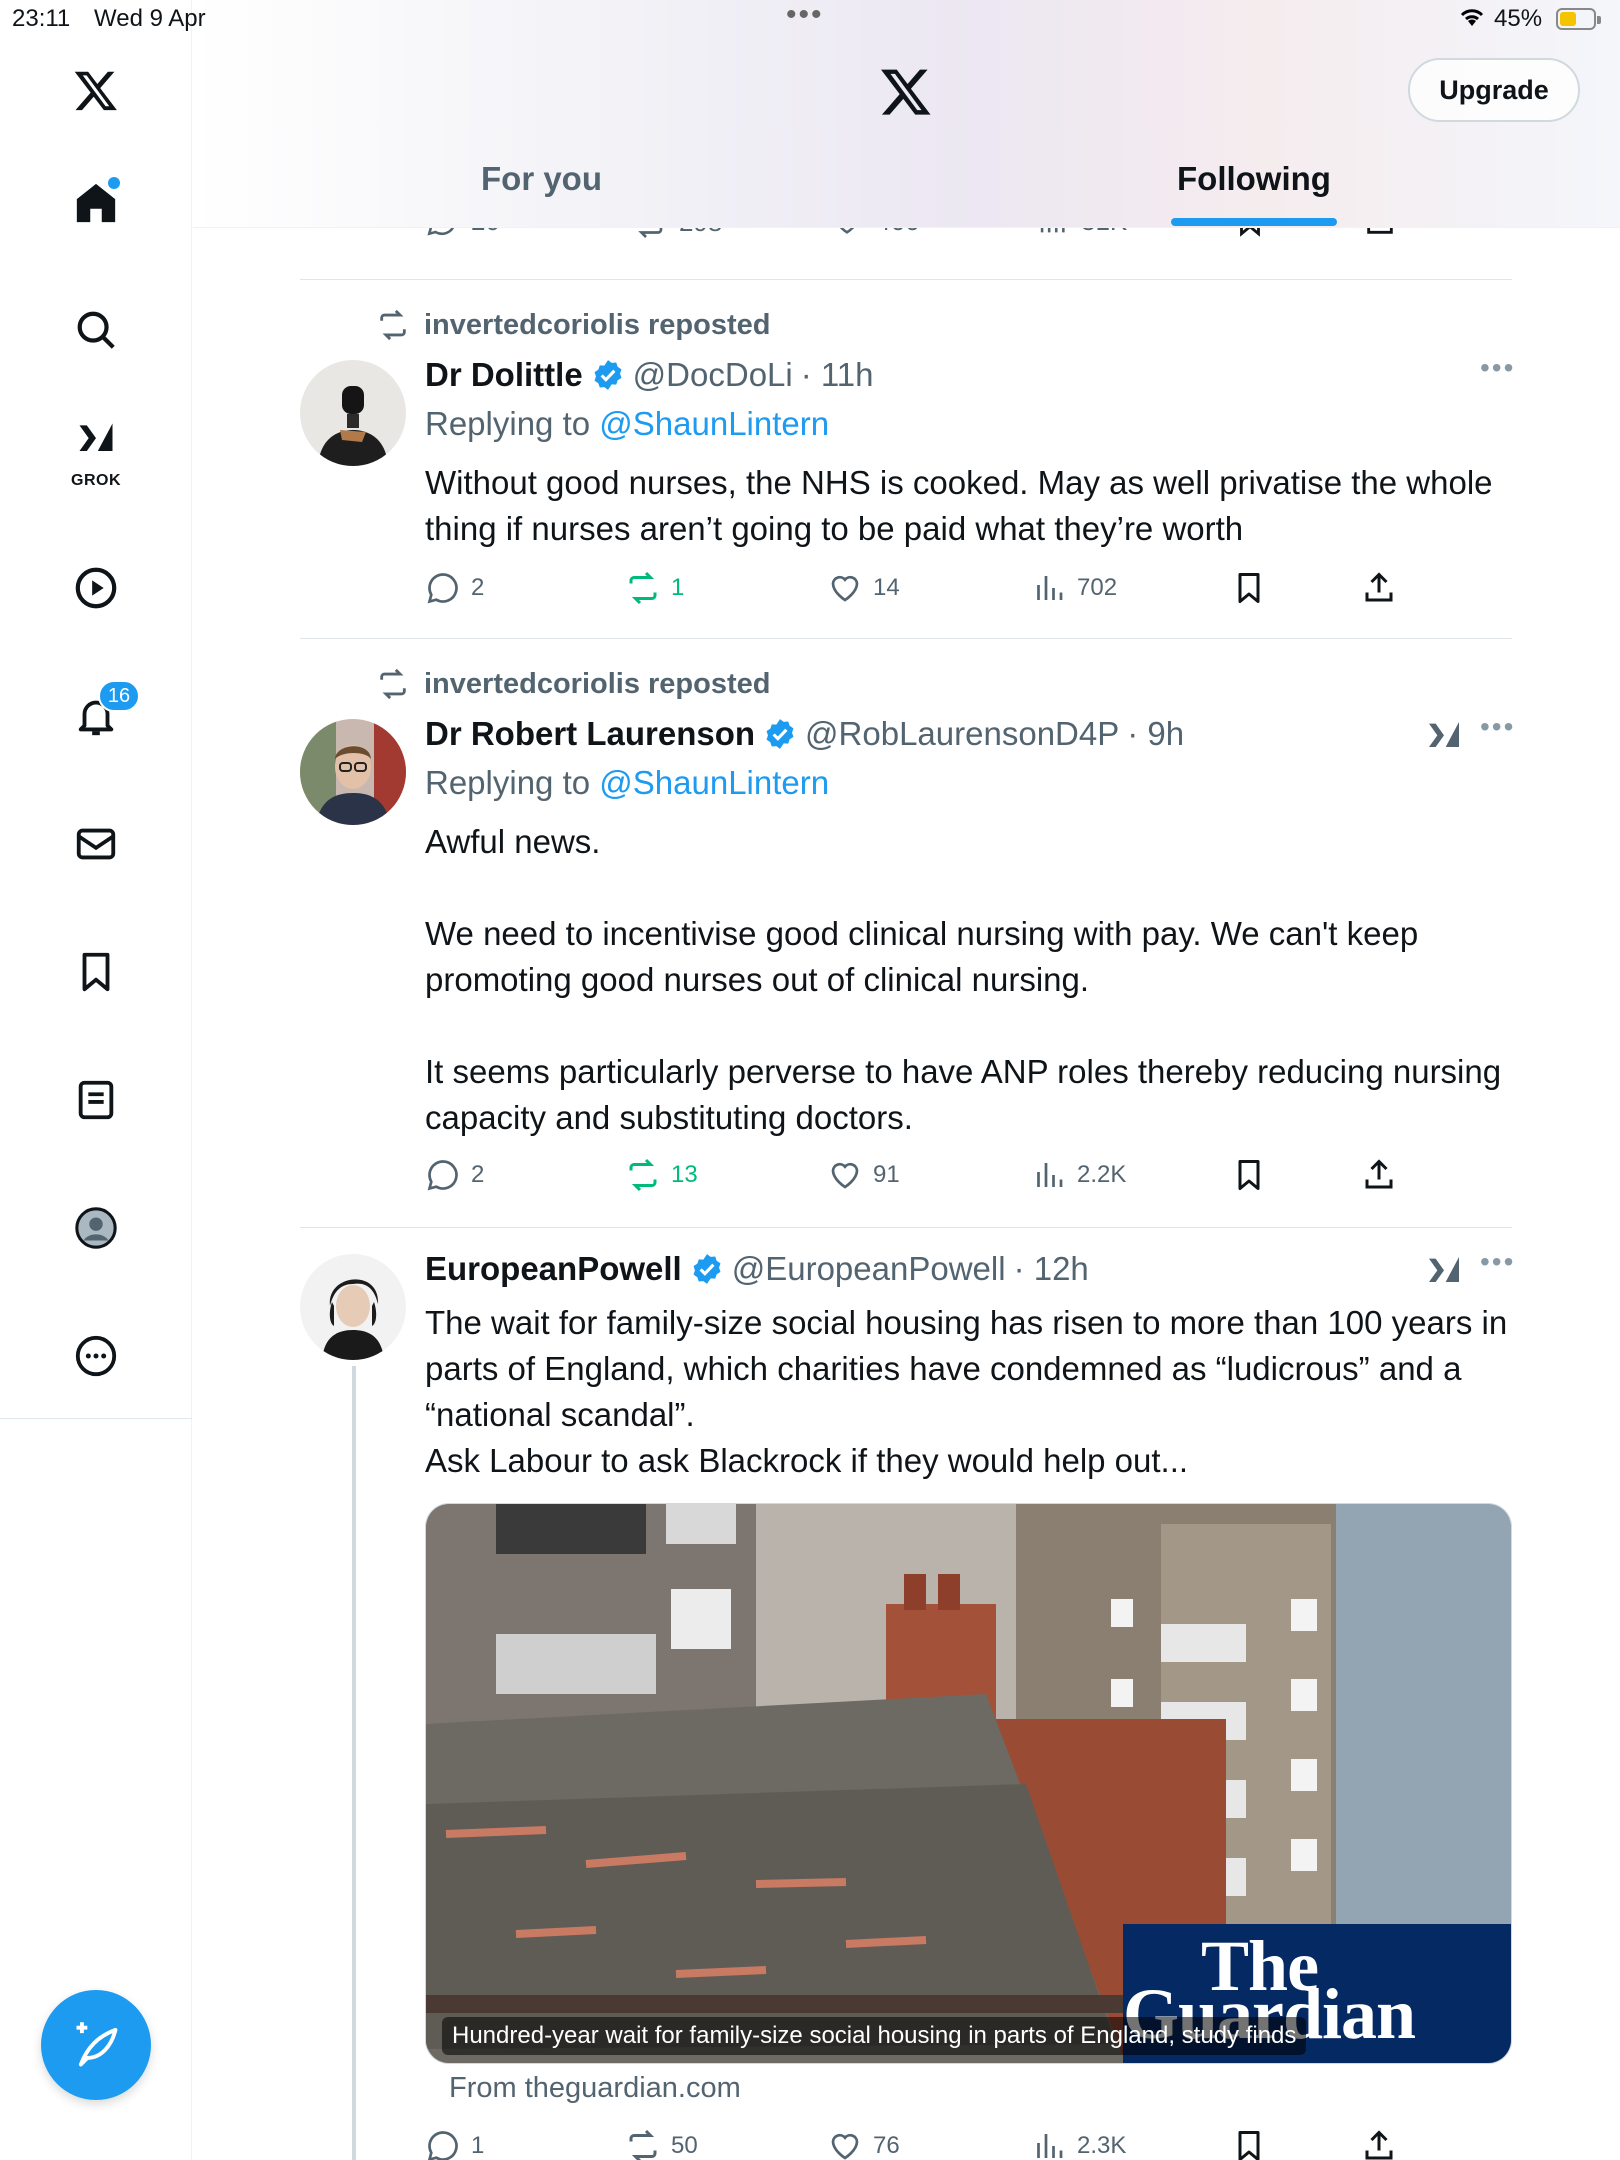  Describe the element at coordinates (590, 734) in the screenshot. I see `author-name: Dr Robert Laurenson` at that location.